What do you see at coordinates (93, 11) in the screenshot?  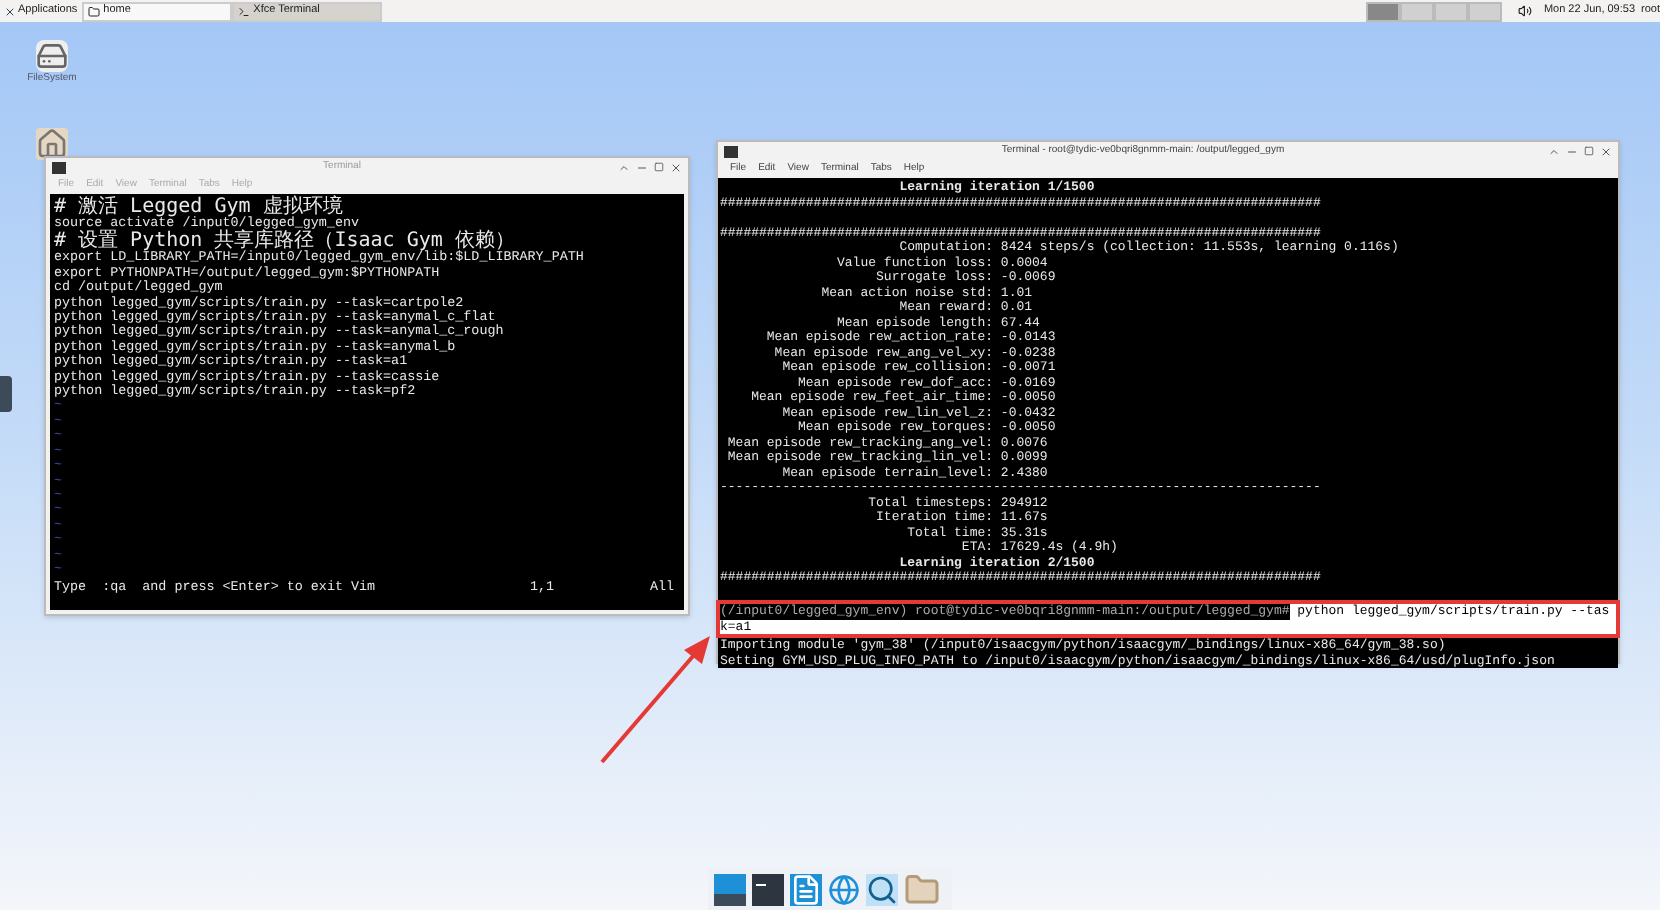 I see `folder-icon` at bounding box center [93, 11].